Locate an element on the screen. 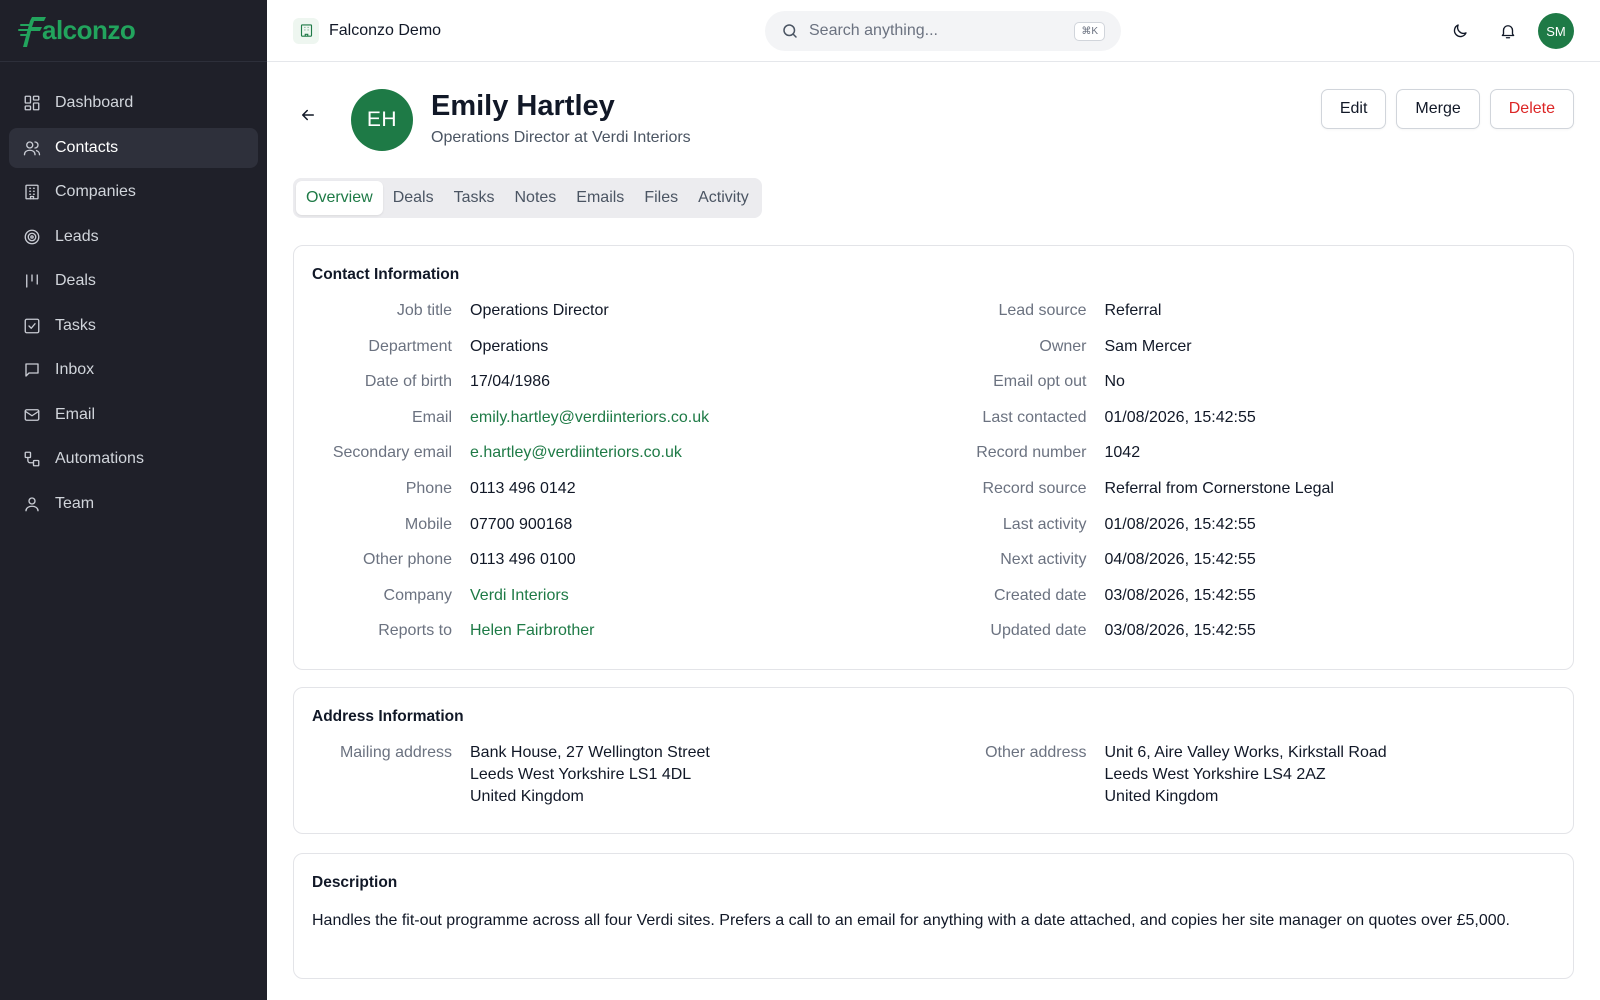 Image resolution: width=1600 pixels, height=1000 pixels. user-avatar: SM is located at coordinates (1556, 31).